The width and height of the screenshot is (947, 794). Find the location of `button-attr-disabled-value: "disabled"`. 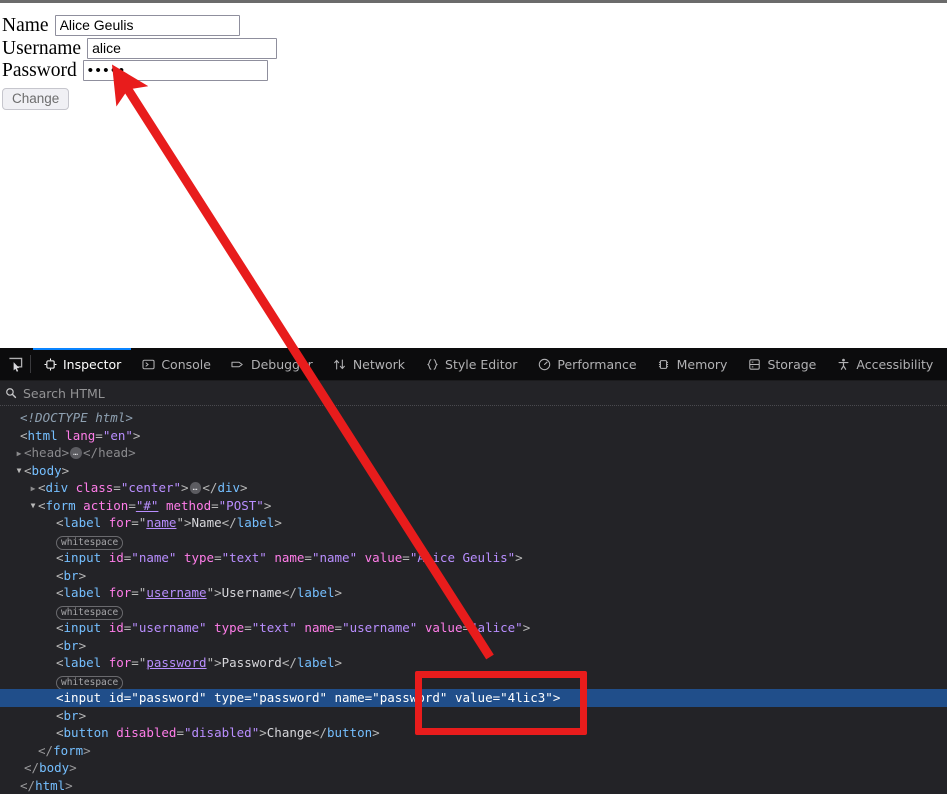

button-attr-disabled-value: "disabled" is located at coordinates (221, 732).